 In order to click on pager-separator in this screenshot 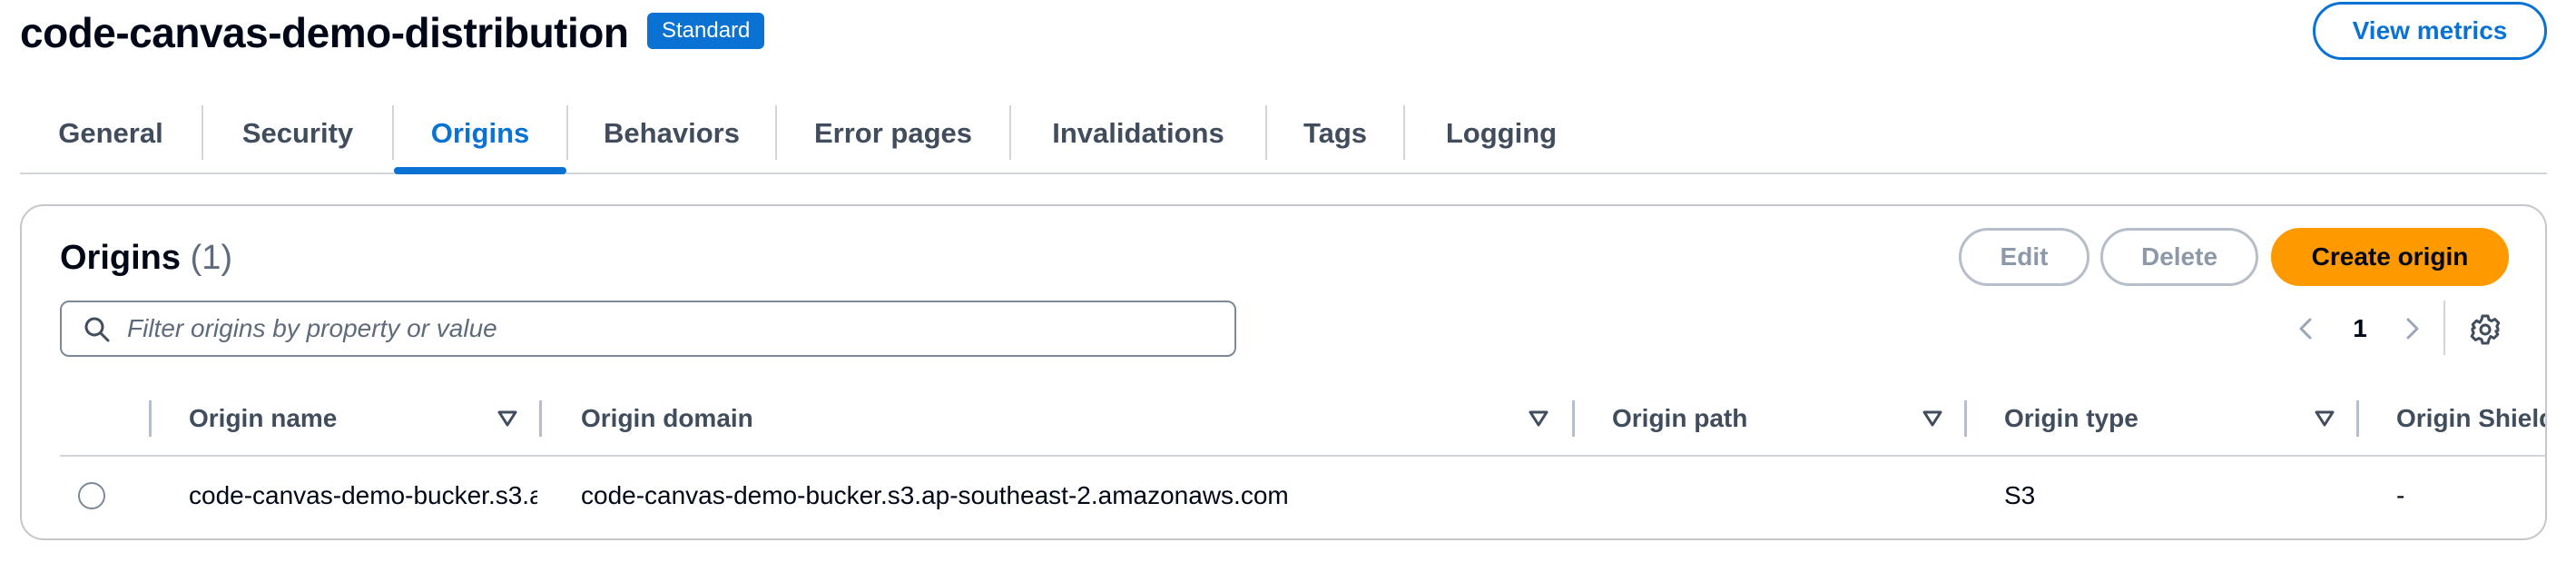, I will do `click(2444, 328)`.